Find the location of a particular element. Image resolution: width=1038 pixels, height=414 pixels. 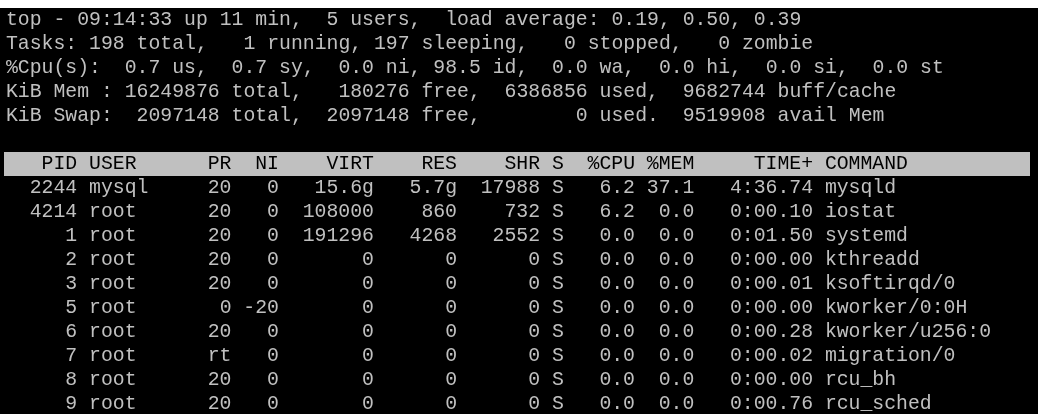

table-cell: 2 is located at coordinates (71, 260).